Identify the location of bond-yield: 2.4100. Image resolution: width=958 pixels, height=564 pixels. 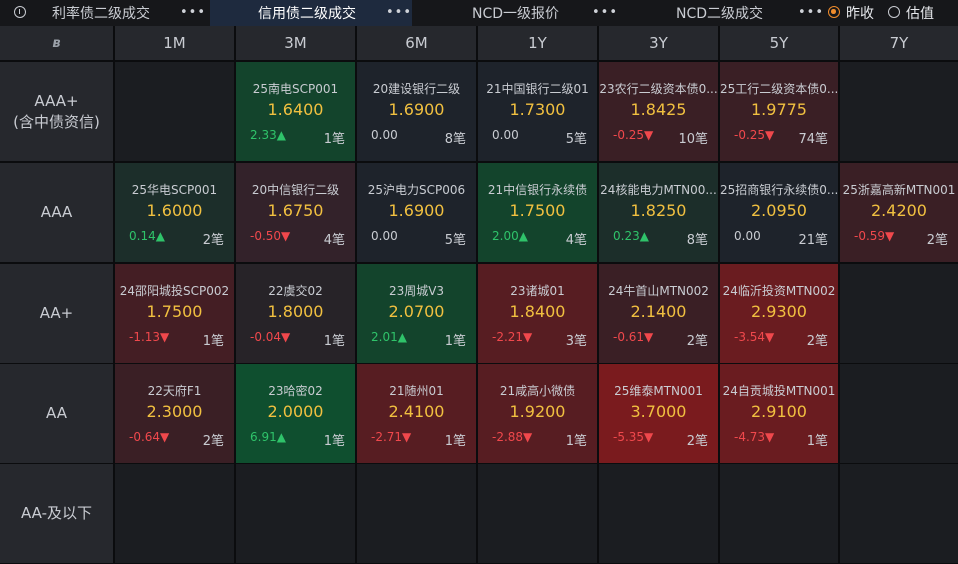
(416, 411).